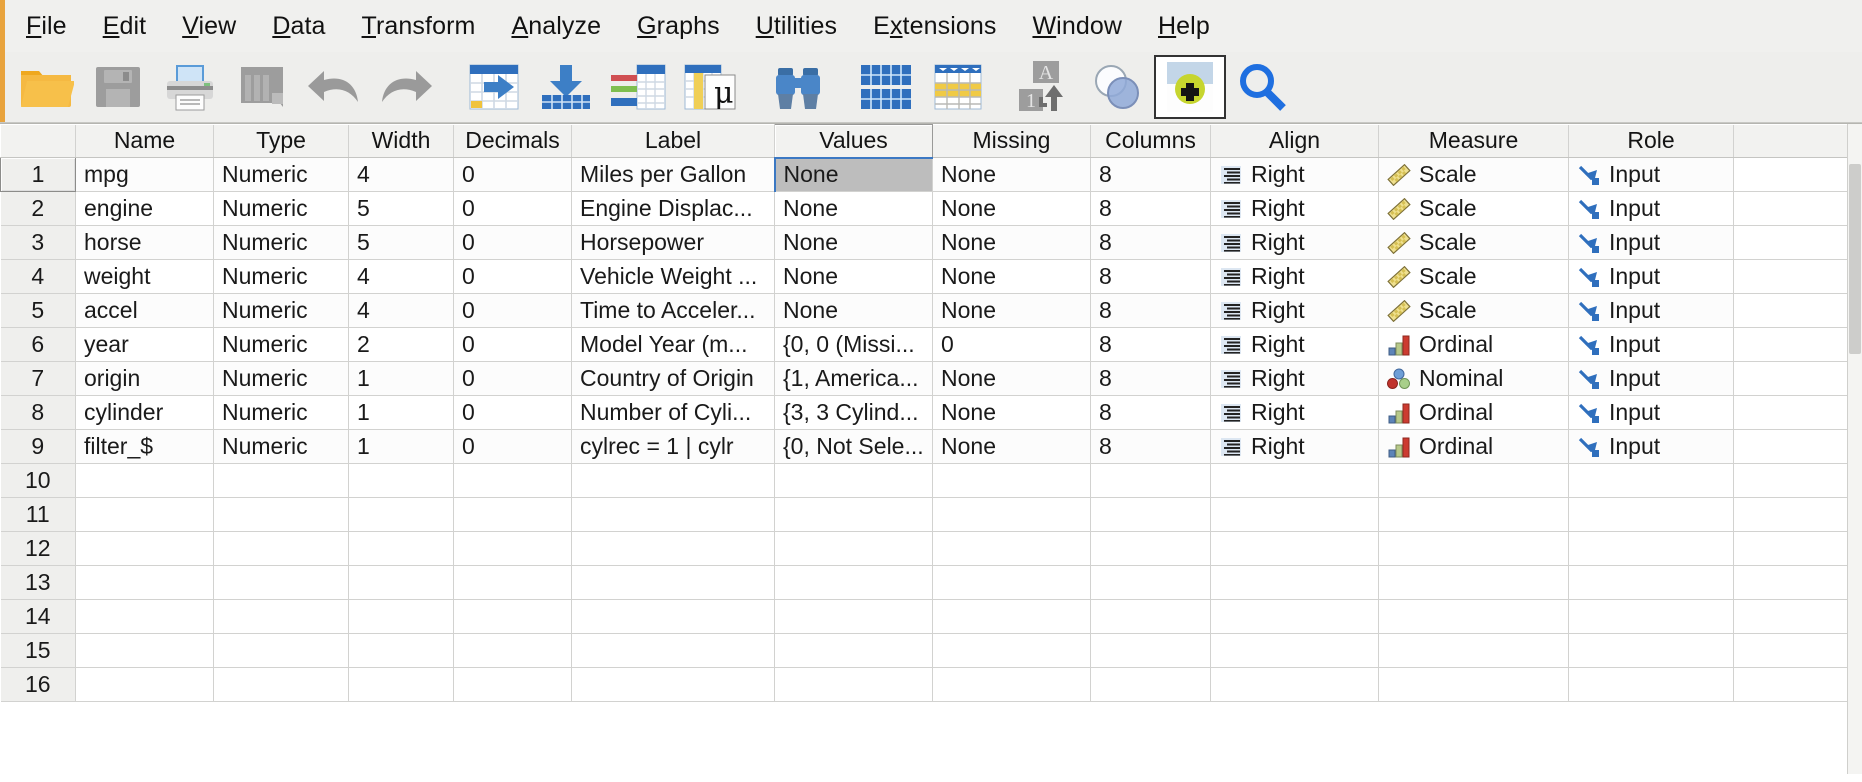 Image resolution: width=1862 pixels, height=782 pixels. I want to click on cell-missing-row1: None, so click(1011, 174).